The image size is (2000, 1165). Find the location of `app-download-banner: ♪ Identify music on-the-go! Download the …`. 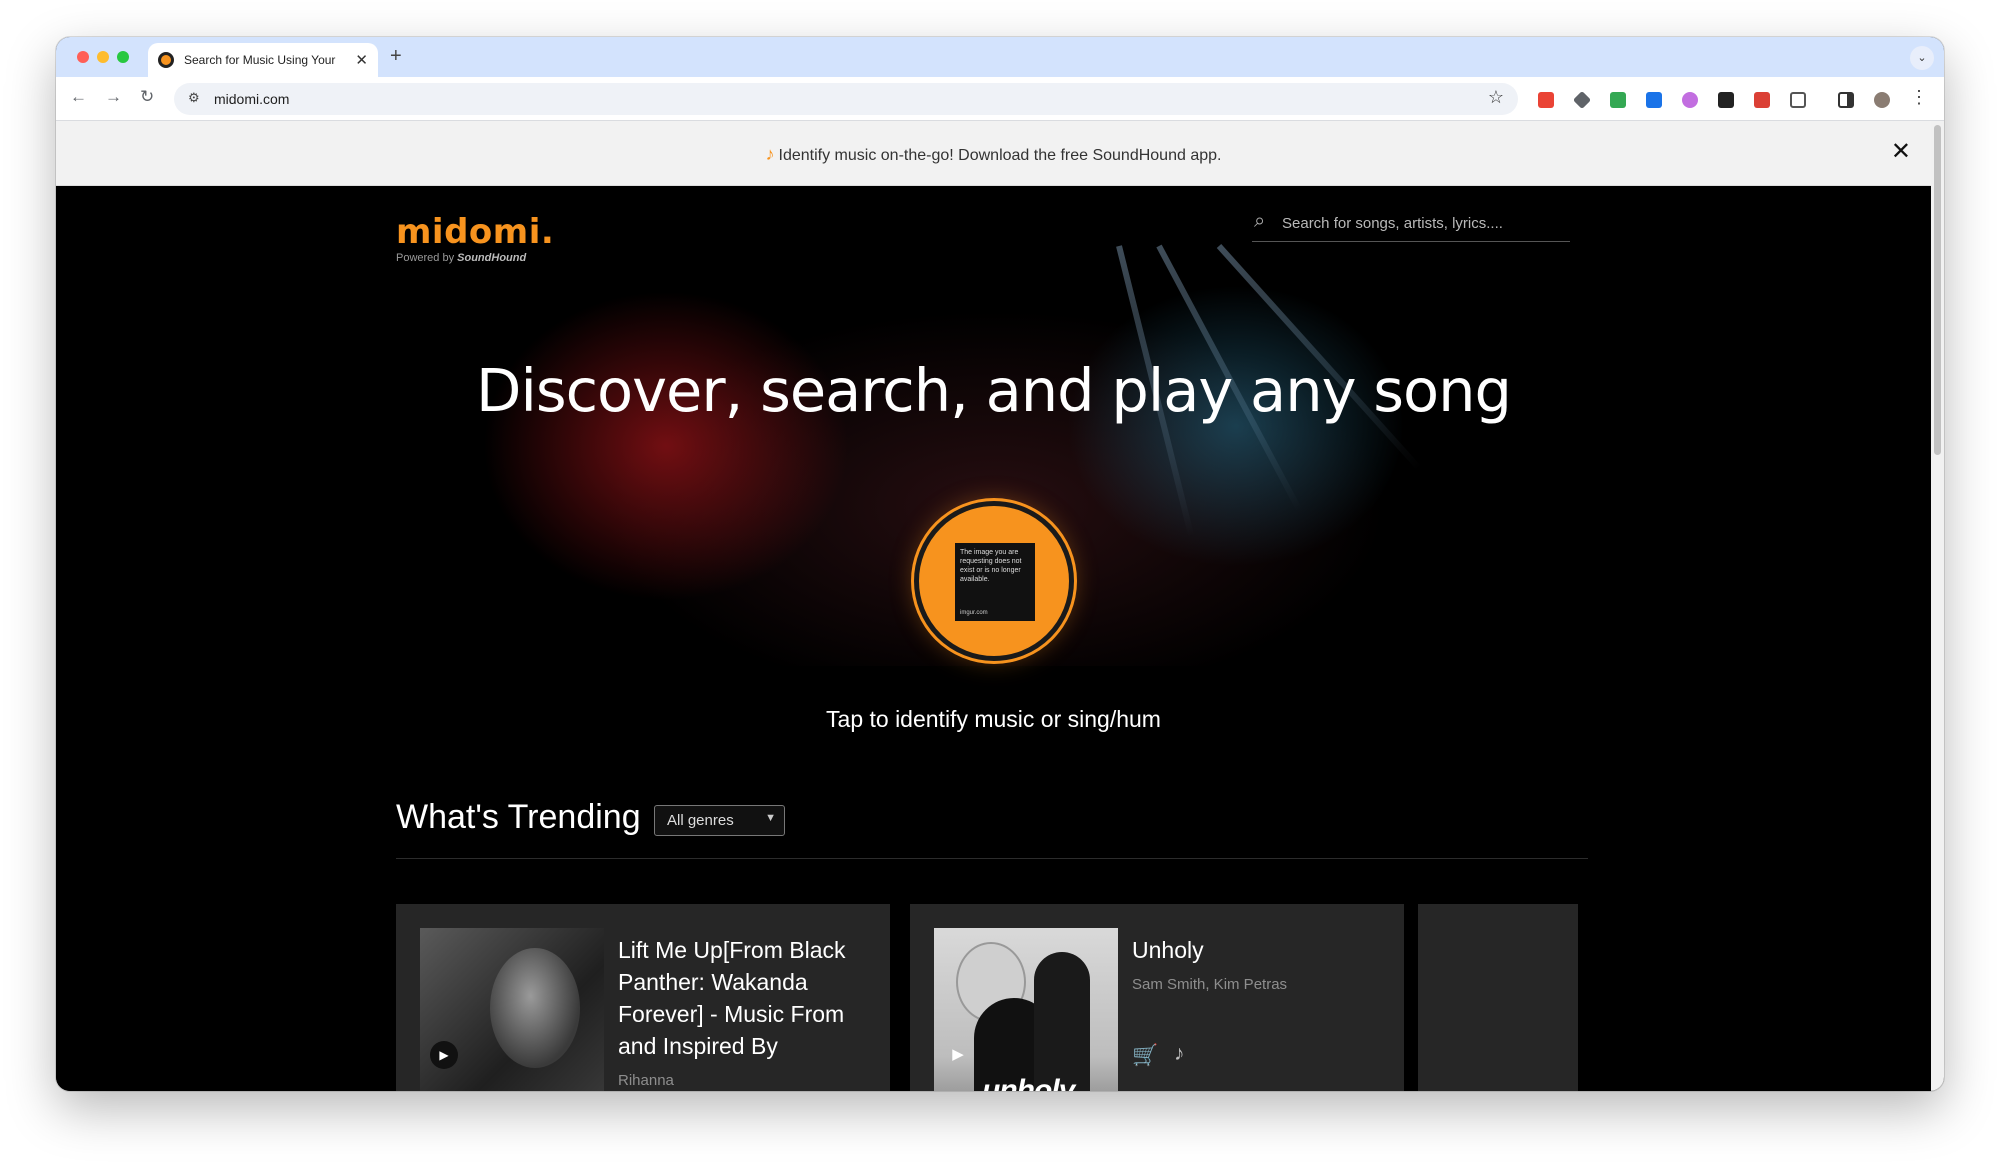

app-download-banner: ♪ Identify music on-the-go! Download the … is located at coordinates (993, 153).